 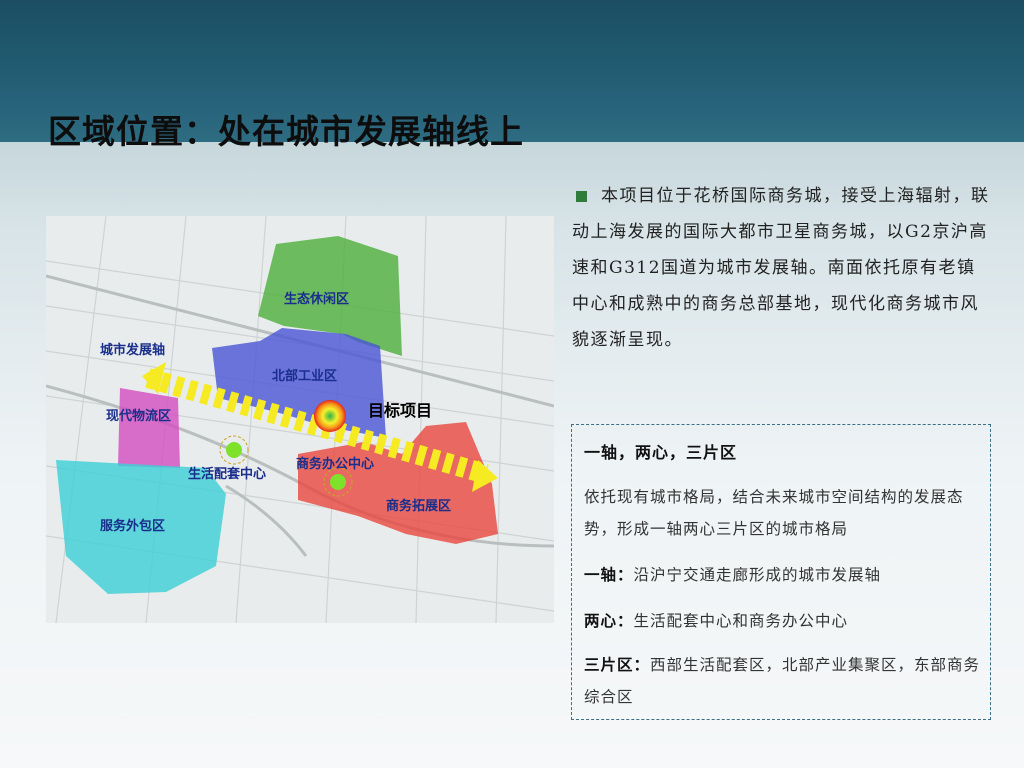 I want to click on axis-text: 沿沪宁交通走廊形成的城市发展轴, so click(x=757, y=575).